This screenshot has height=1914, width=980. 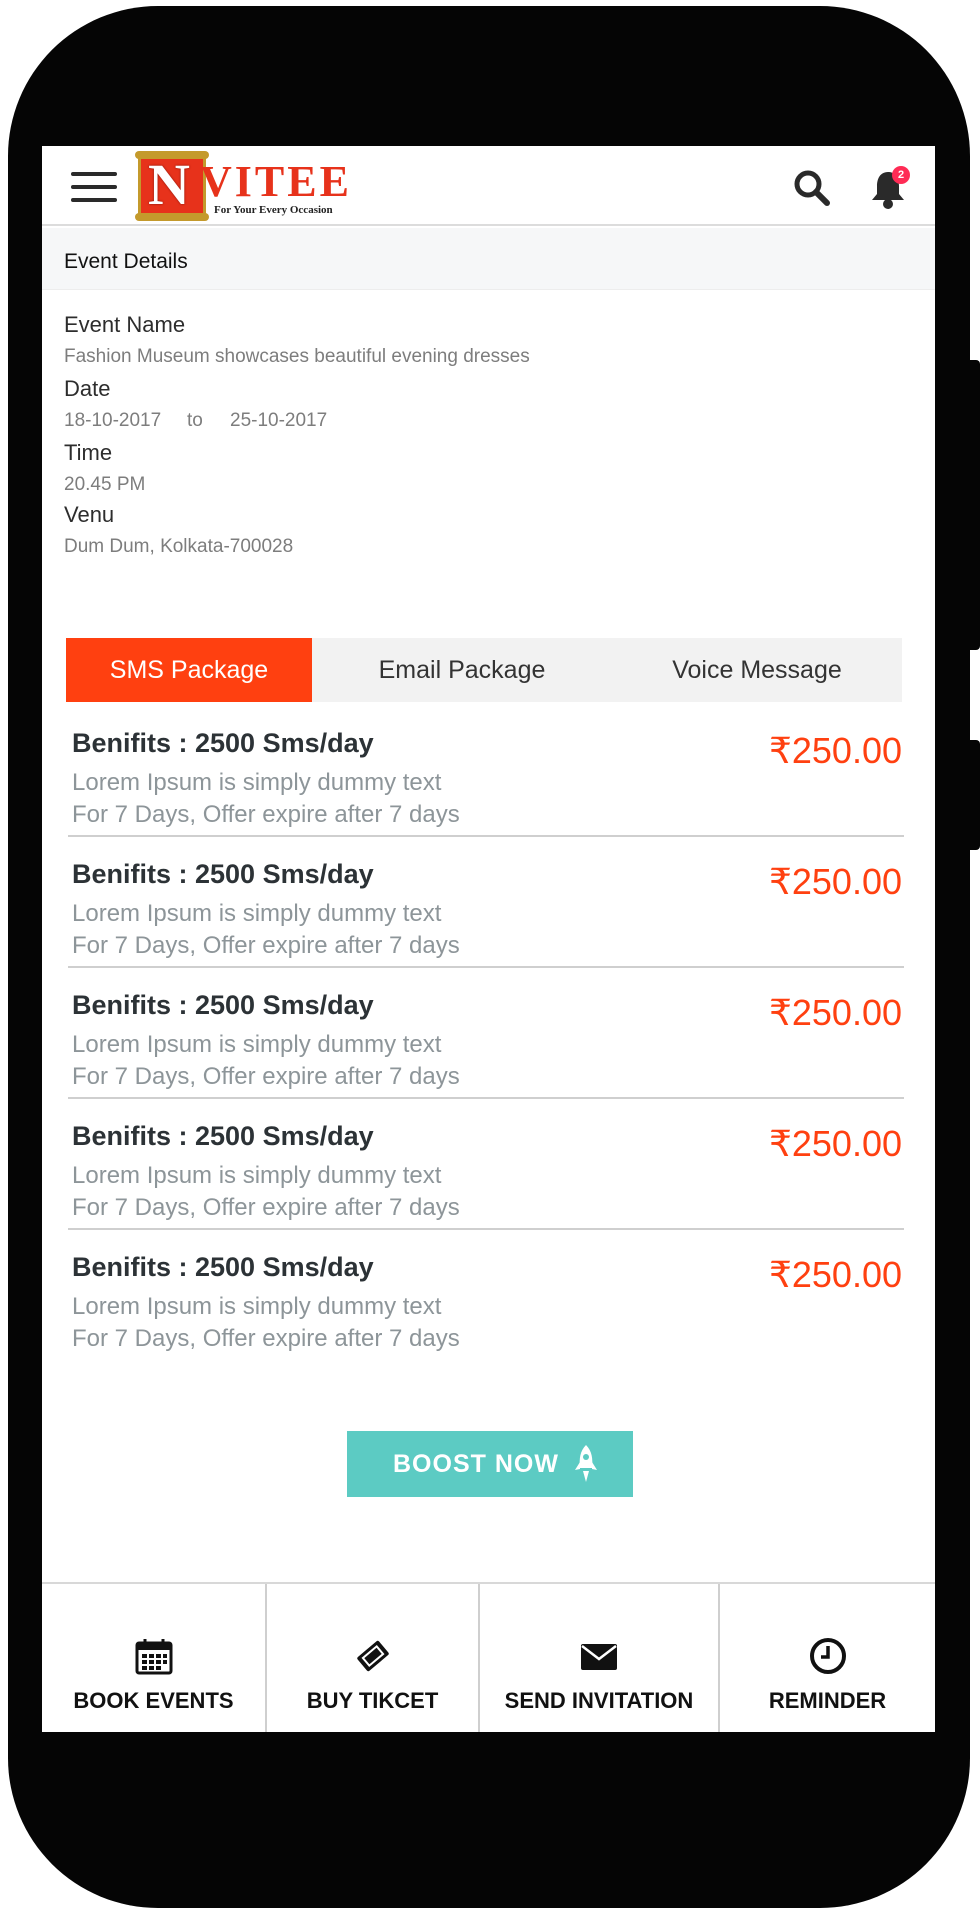 I want to click on tab-sms-package: SMS Package, so click(x=189, y=670).